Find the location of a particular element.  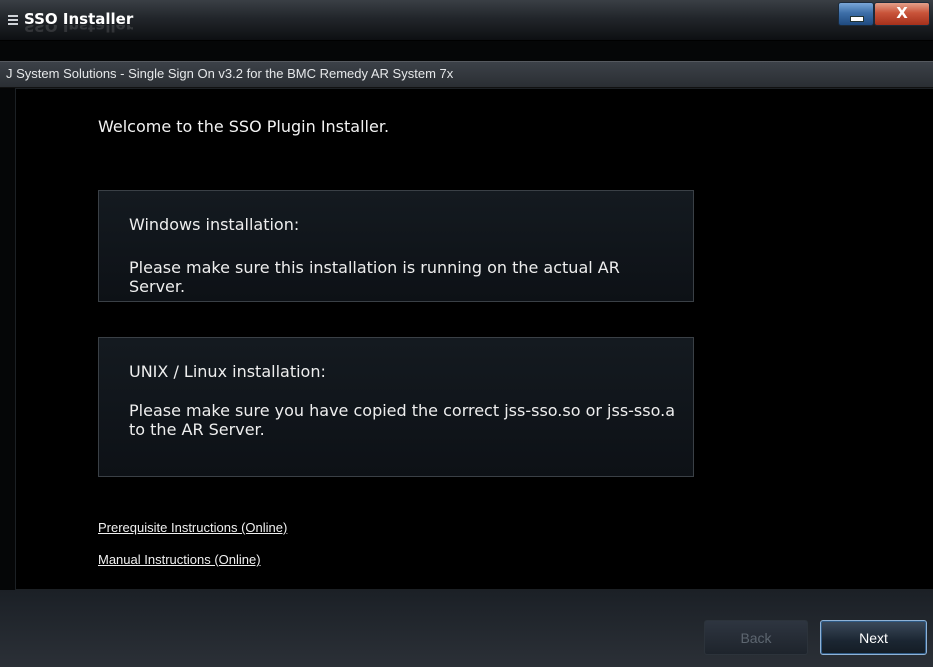

back-button: Back is located at coordinates (756, 637).